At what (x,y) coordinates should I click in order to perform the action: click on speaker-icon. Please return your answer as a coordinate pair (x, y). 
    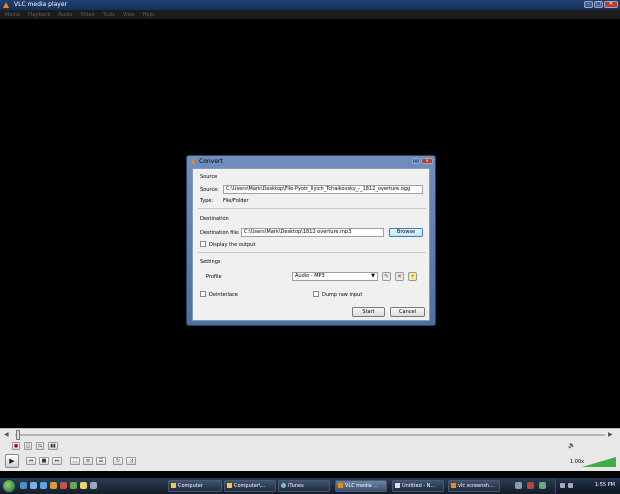
    Looking at the image, I should click on (570, 485).